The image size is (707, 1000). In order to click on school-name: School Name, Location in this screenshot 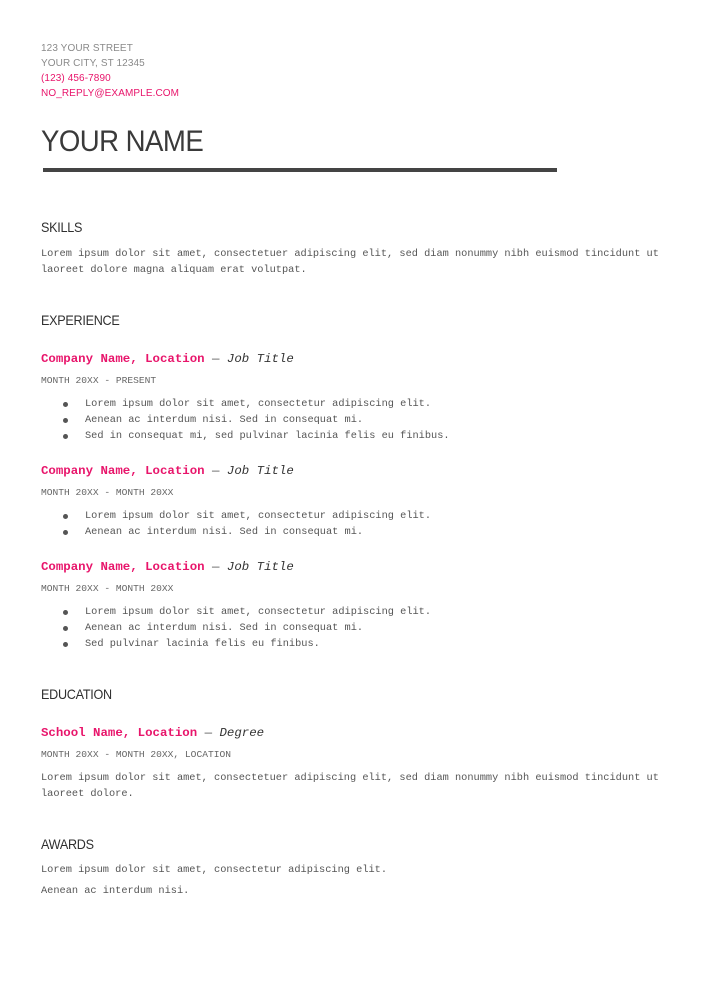, I will do `click(119, 733)`.